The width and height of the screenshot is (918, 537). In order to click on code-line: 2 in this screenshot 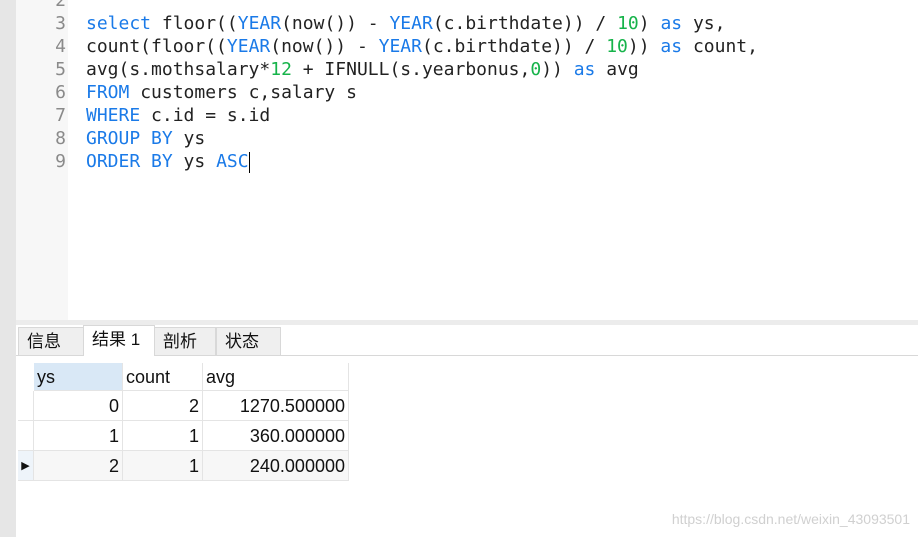, I will do `click(466, 6)`.